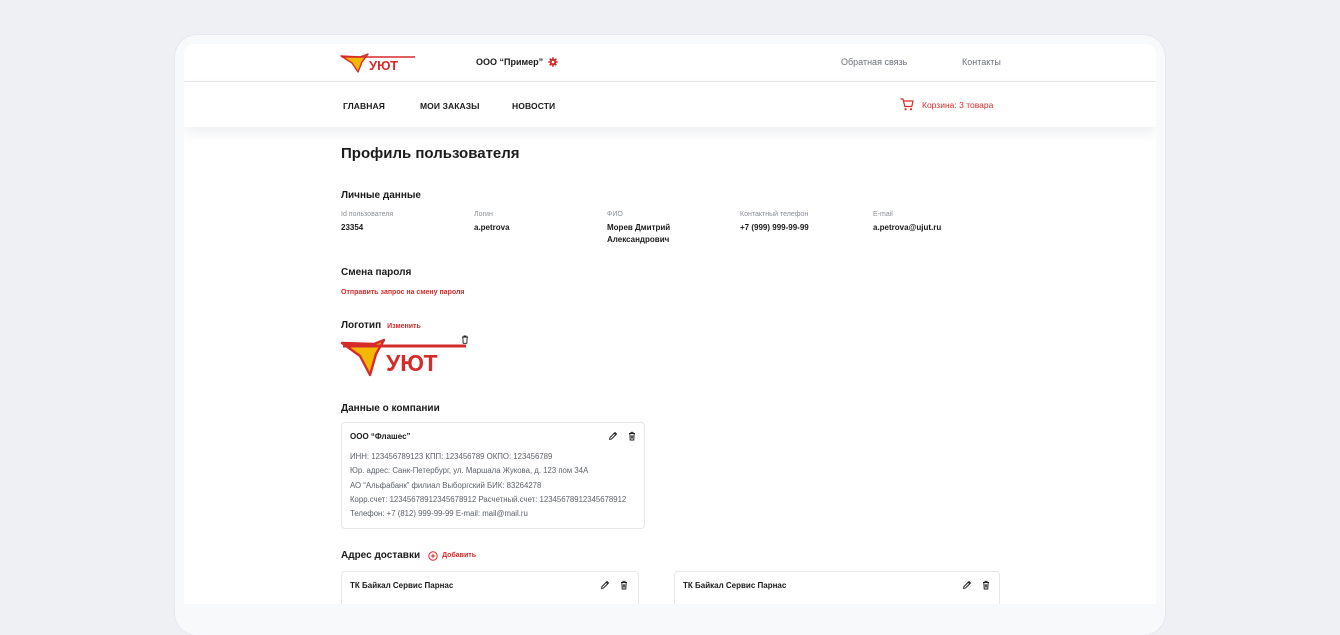 Image resolution: width=1340 pixels, height=635 pixels. Describe the element at coordinates (380, 436) in the screenshot. I see `company-card-title: ООО “Флашес”` at that location.